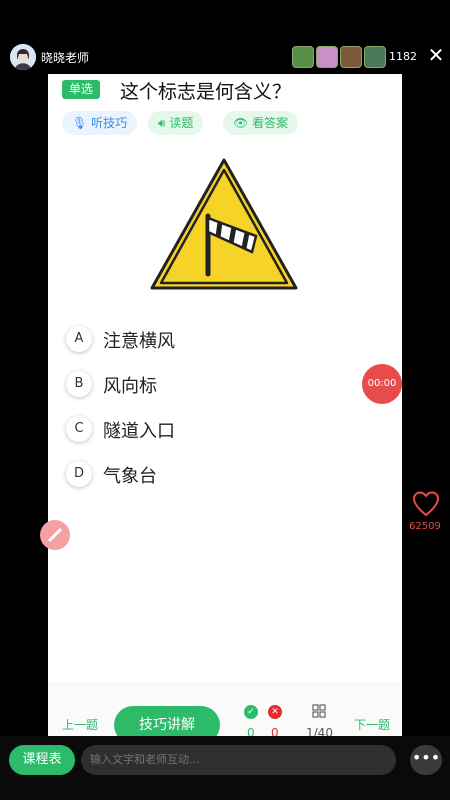 The image size is (450, 800). What do you see at coordinates (425, 526) in the screenshot?
I see `like-count: 62509` at bounding box center [425, 526].